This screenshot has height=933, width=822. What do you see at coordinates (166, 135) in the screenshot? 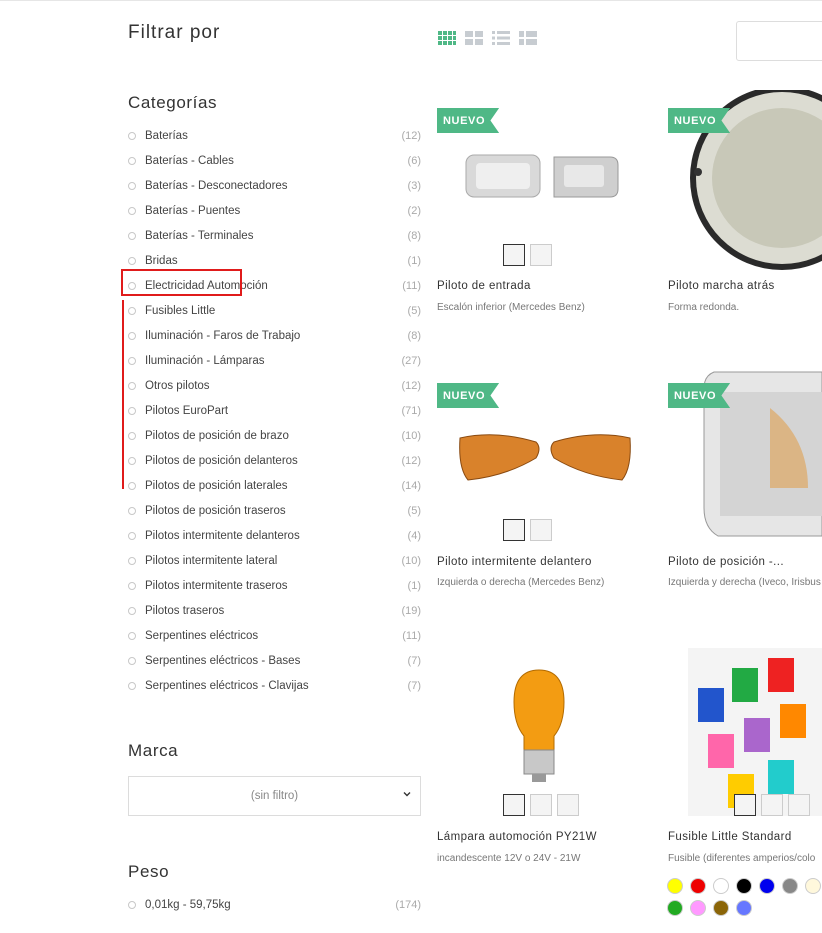
I see `category-label: Baterías` at bounding box center [166, 135].